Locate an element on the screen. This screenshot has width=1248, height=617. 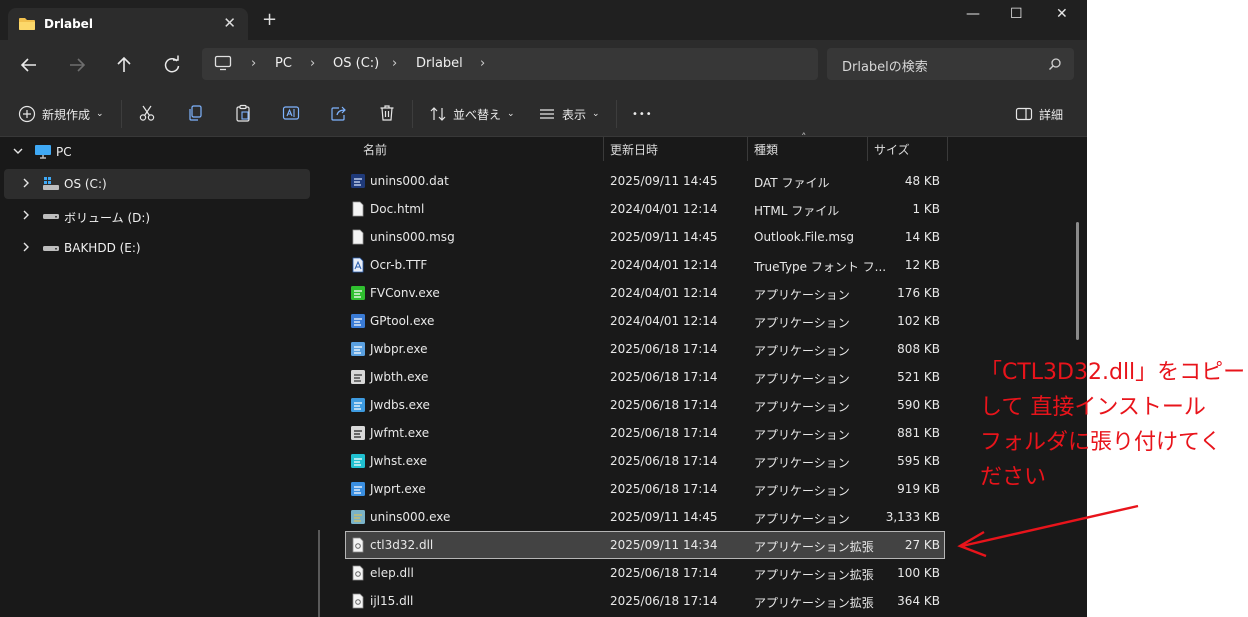
view-button: 表示 ⌄ is located at coordinates (569, 114).